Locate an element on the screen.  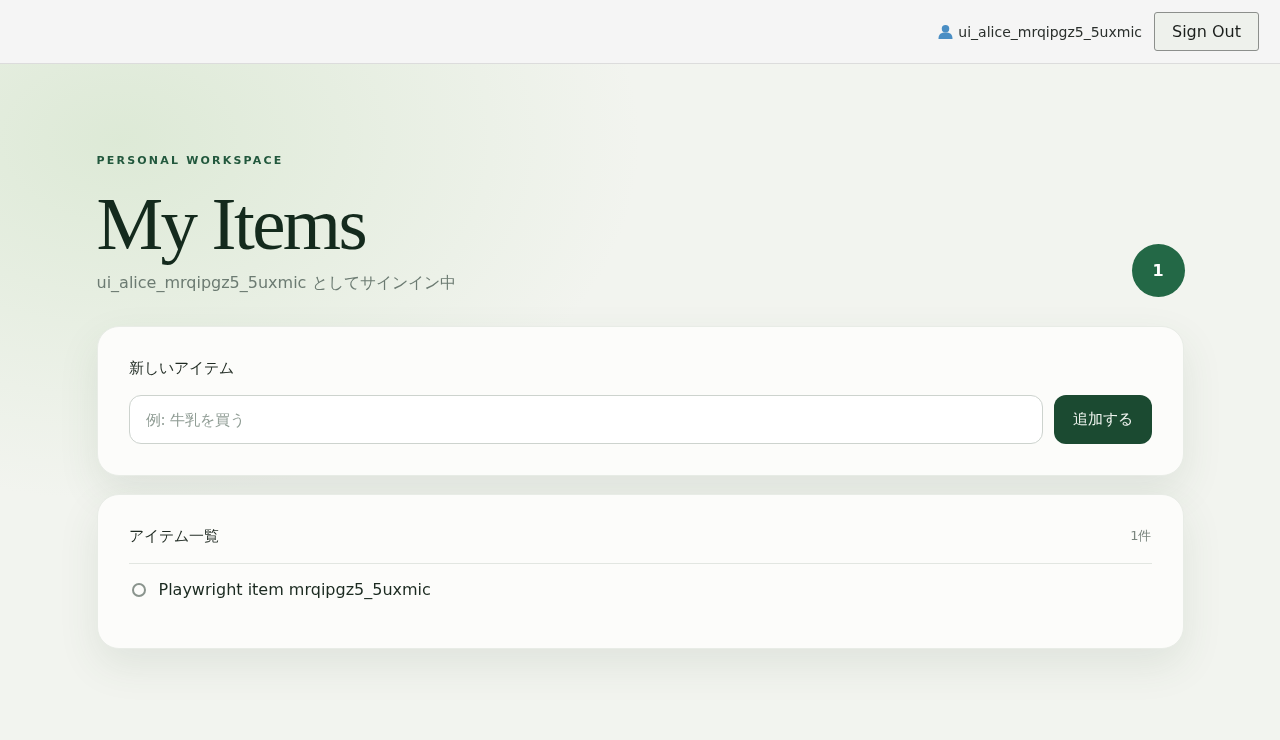
item-count-badge: 1 is located at coordinates (1158, 270).